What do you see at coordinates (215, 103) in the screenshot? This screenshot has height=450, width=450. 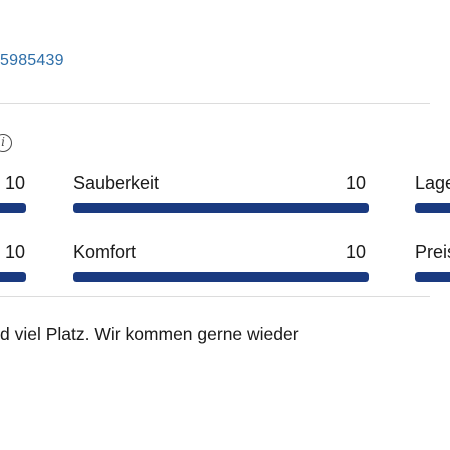 I see `divider-top` at bounding box center [215, 103].